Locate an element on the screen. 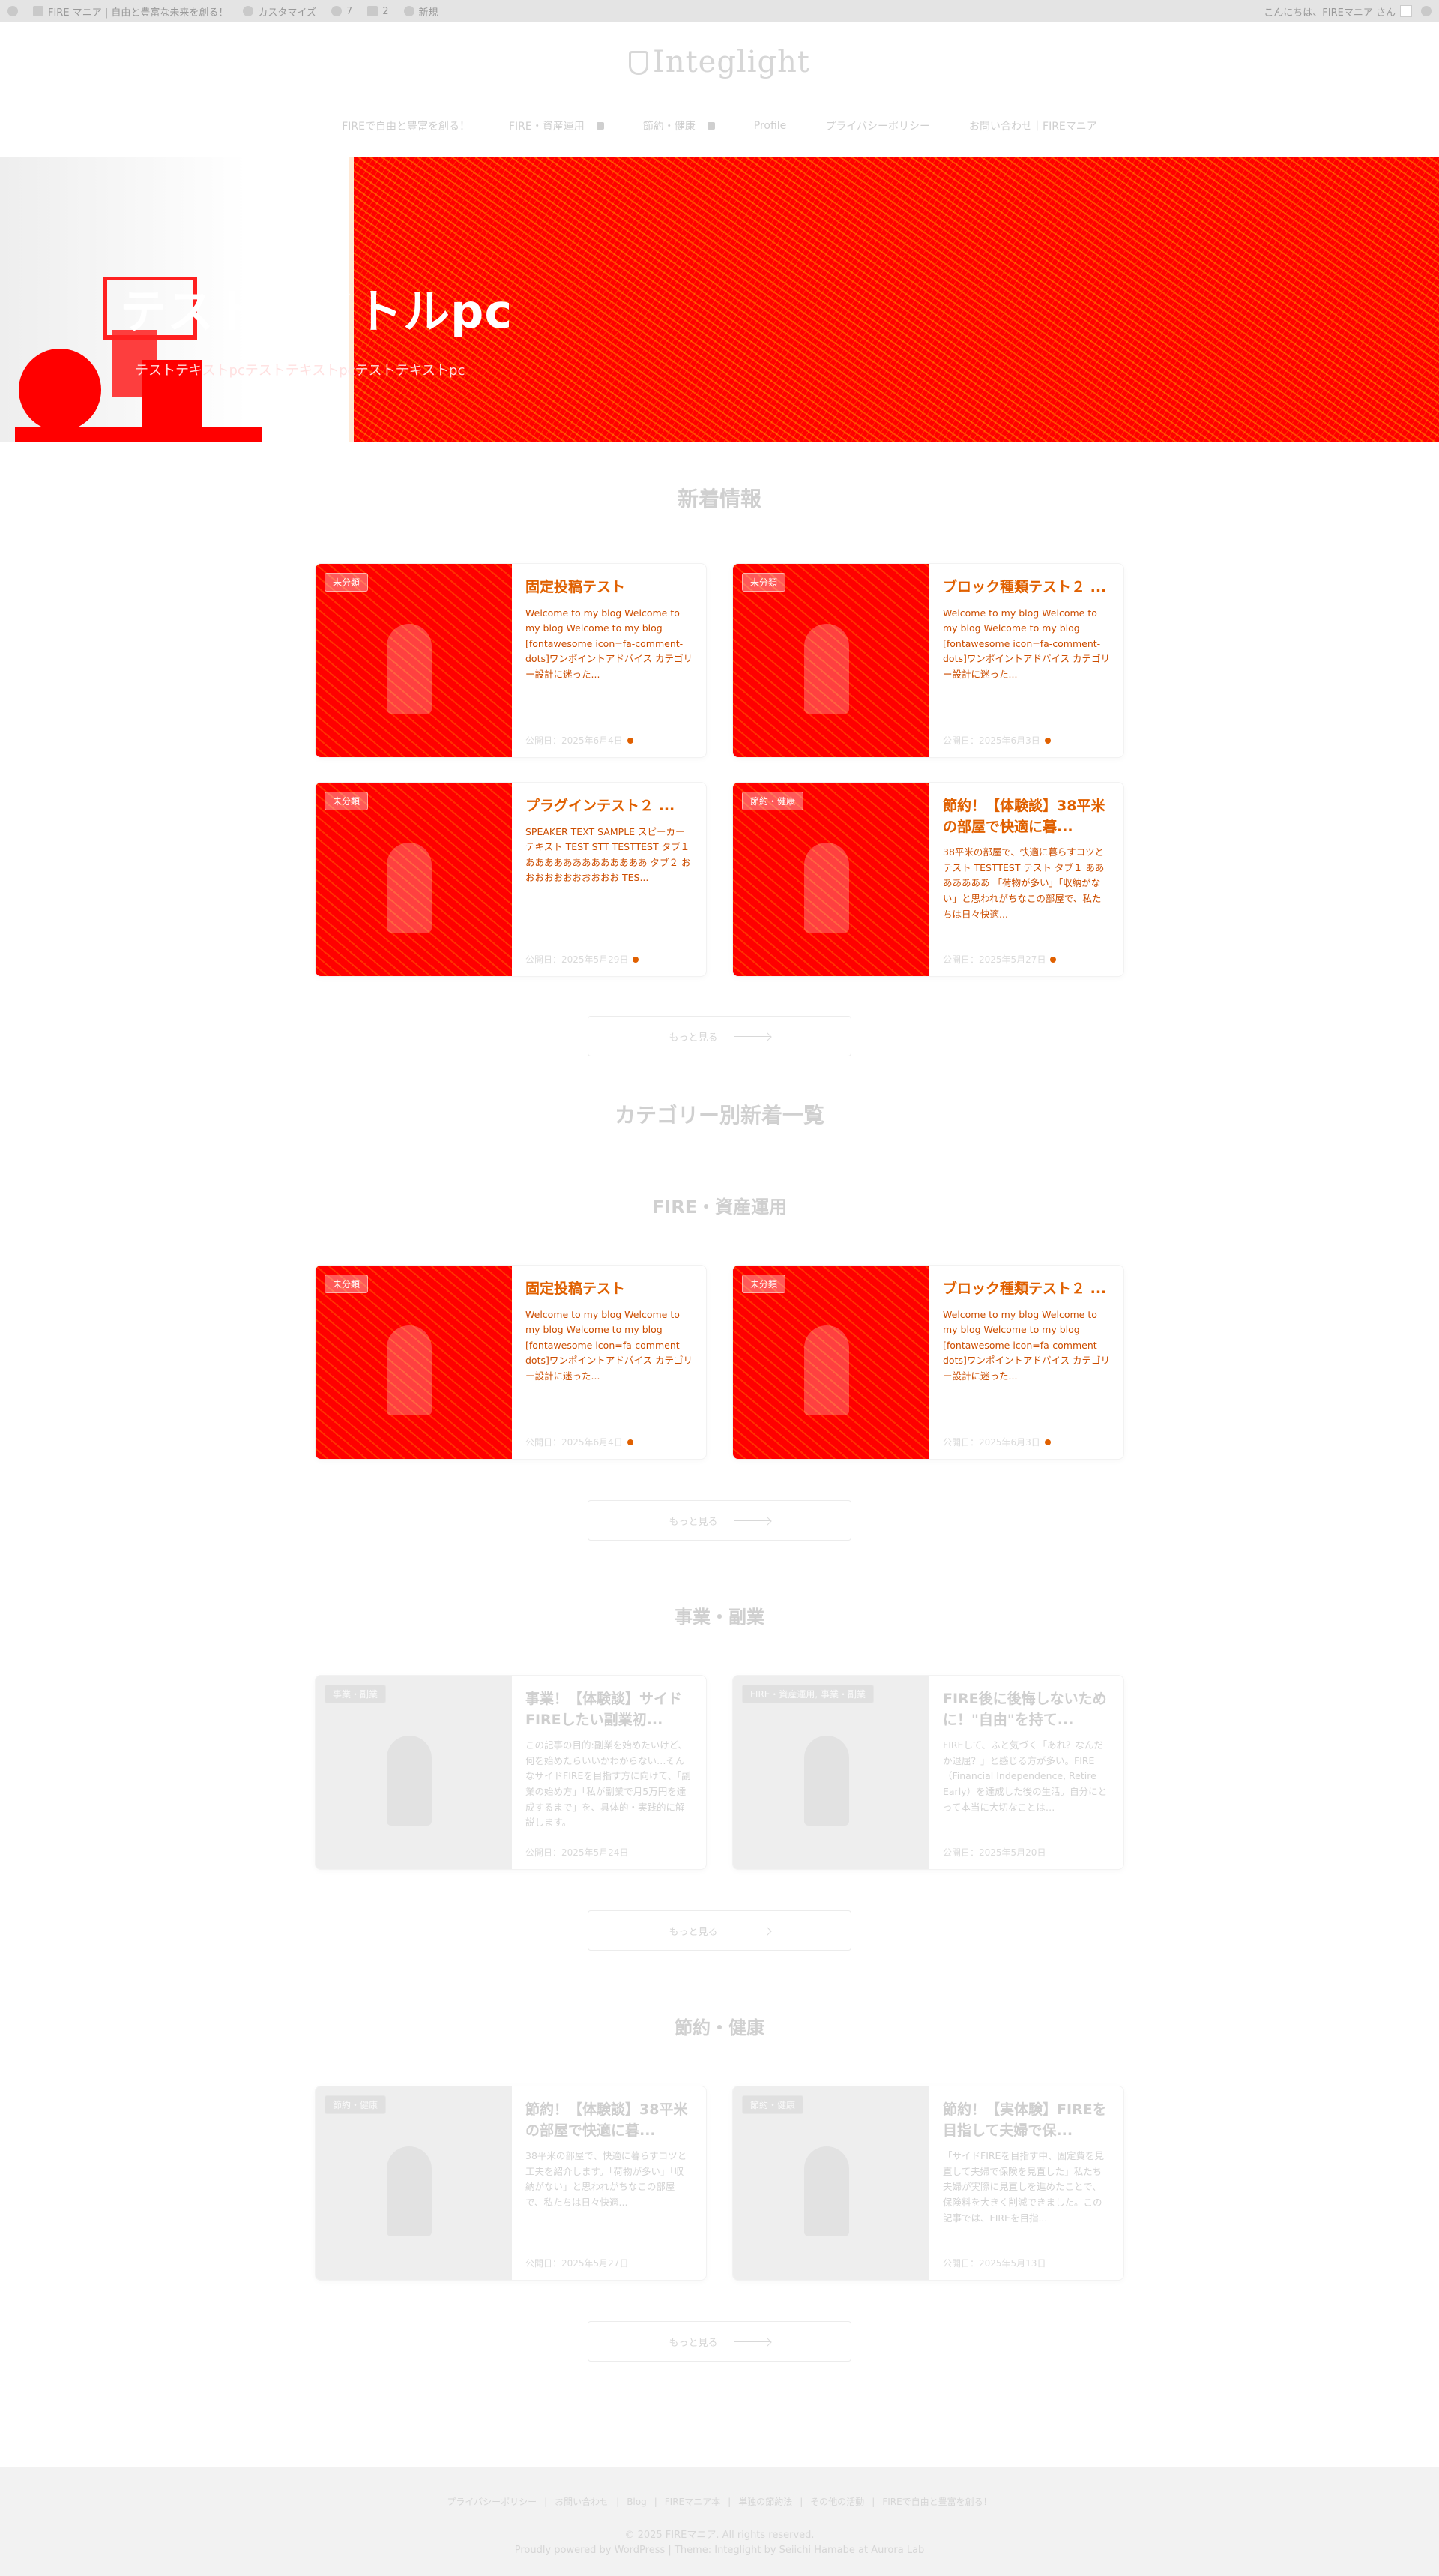 The height and width of the screenshot is (2576, 1439). post-meta: 公開日：2025年5月13日 is located at coordinates (1026, 2263).